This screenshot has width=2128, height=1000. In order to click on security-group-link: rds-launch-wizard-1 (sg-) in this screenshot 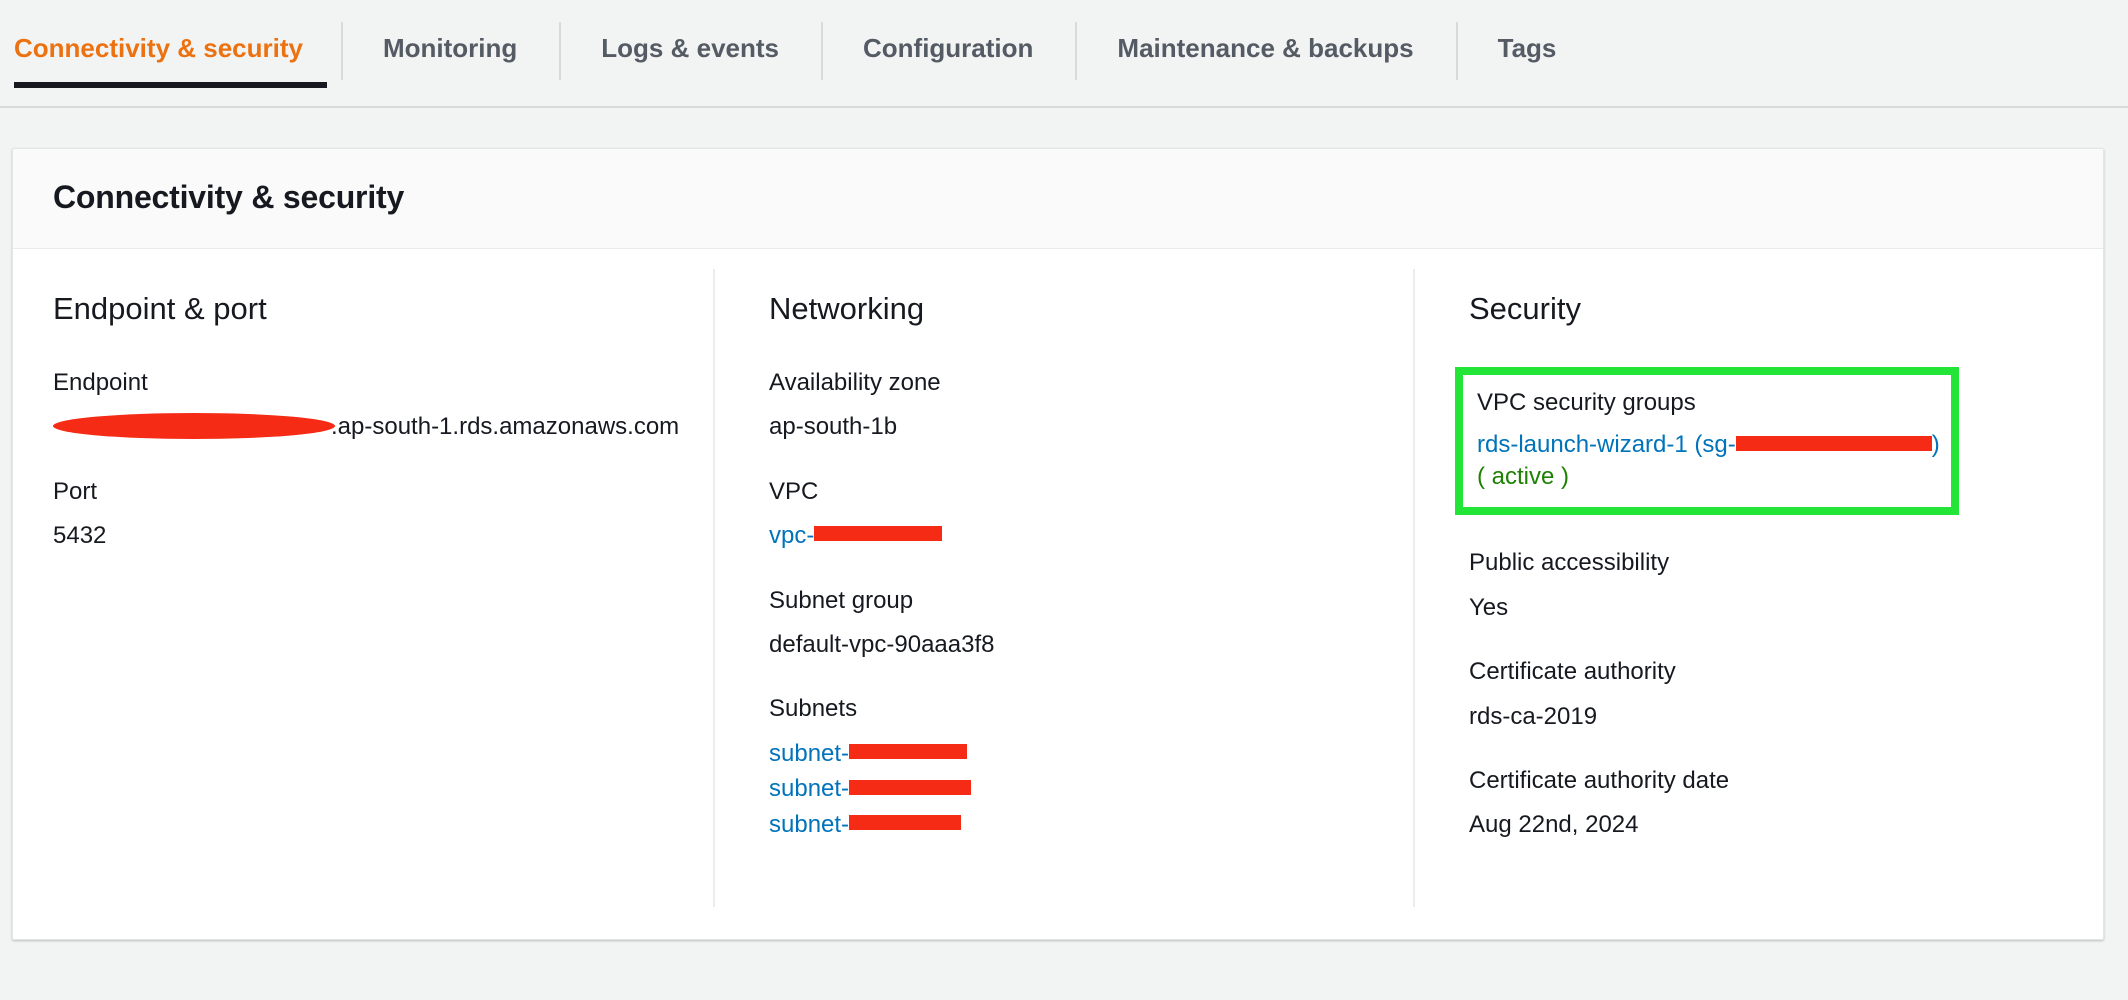, I will do `click(1708, 444)`.